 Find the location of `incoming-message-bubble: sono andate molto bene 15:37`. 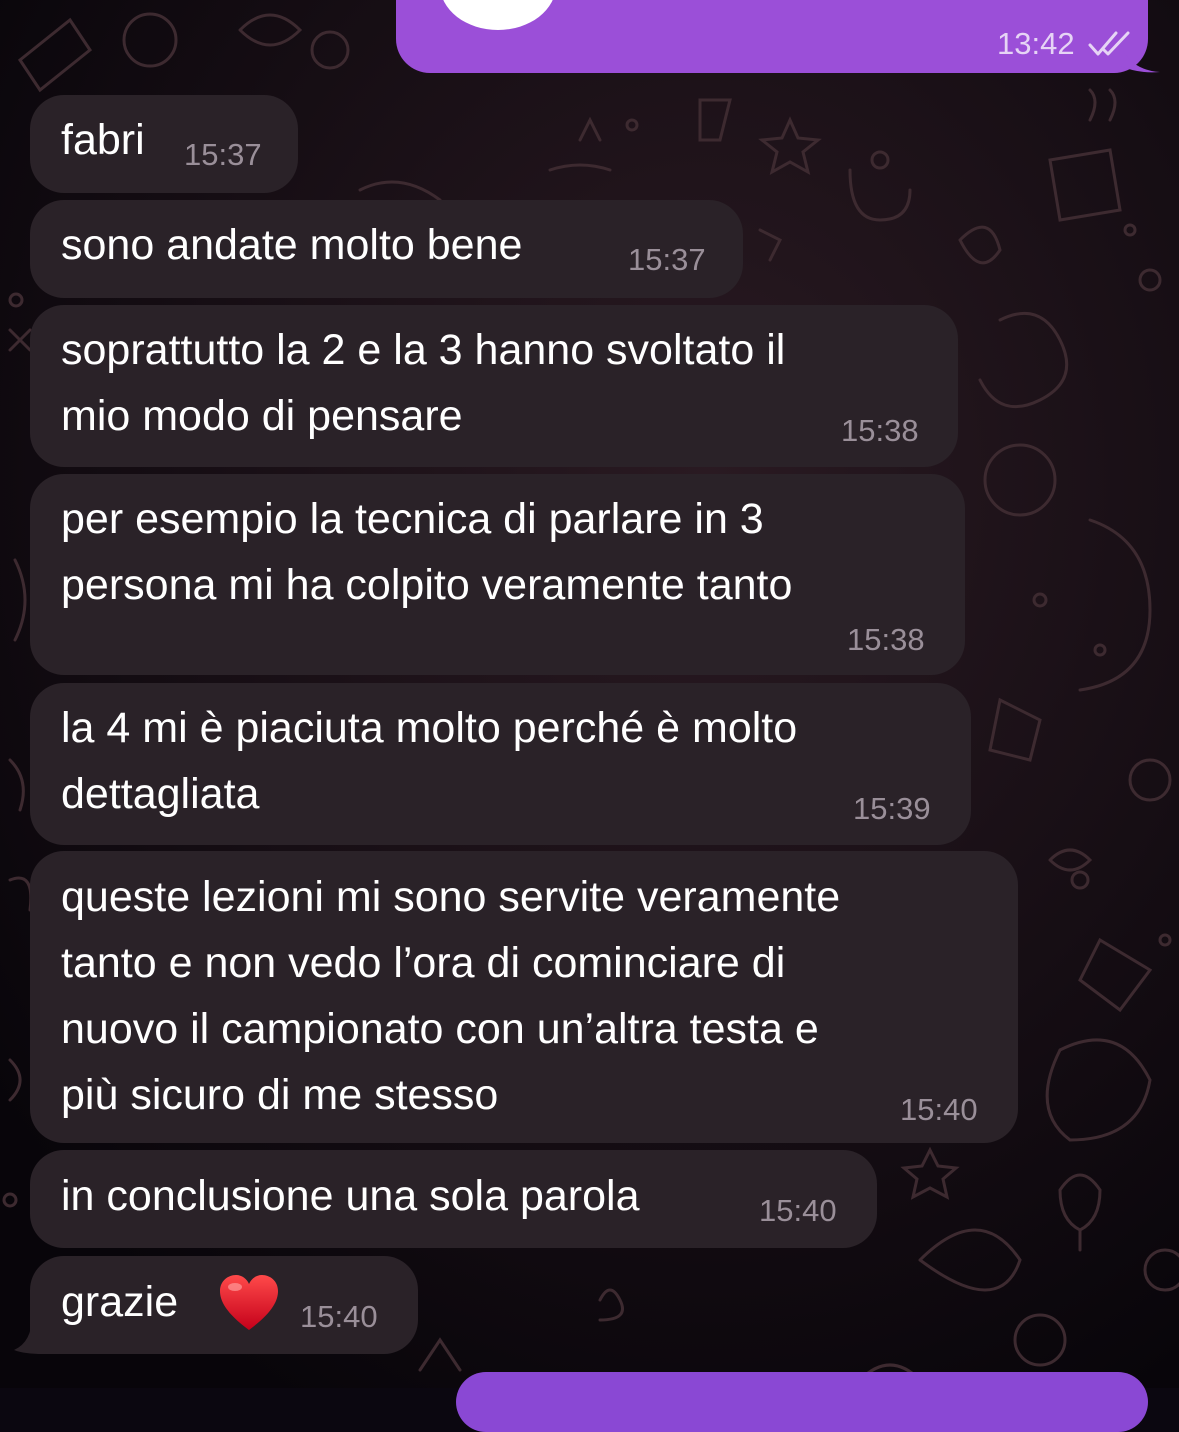

incoming-message-bubble: sono andate molto bene 15:37 is located at coordinates (386, 249).